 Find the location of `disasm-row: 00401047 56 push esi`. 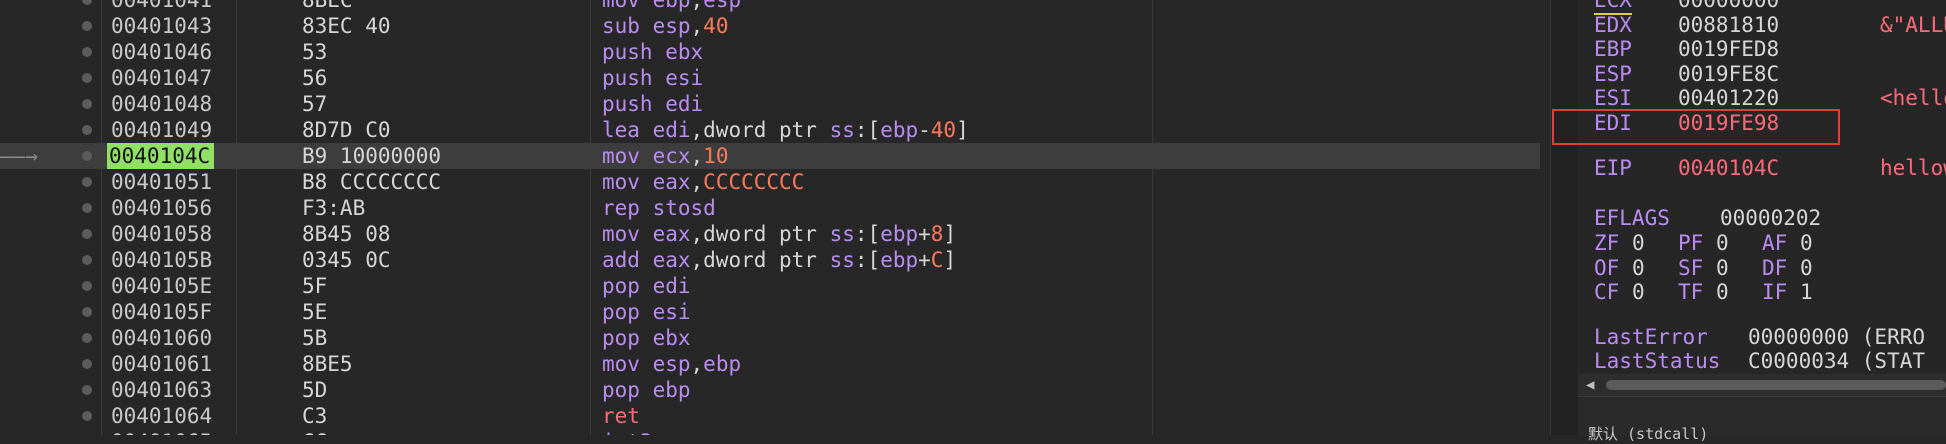

disasm-row: 00401047 56 push esi is located at coordinates (770, 78).